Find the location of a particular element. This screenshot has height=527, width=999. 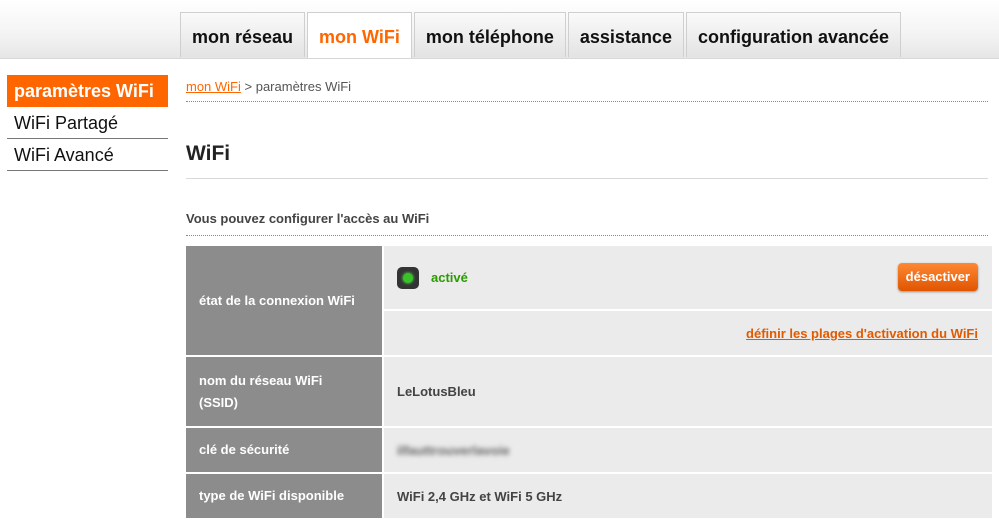

sidebar-item-wifi-partage: WiFi Partagé is located at coordinates (87, 123).